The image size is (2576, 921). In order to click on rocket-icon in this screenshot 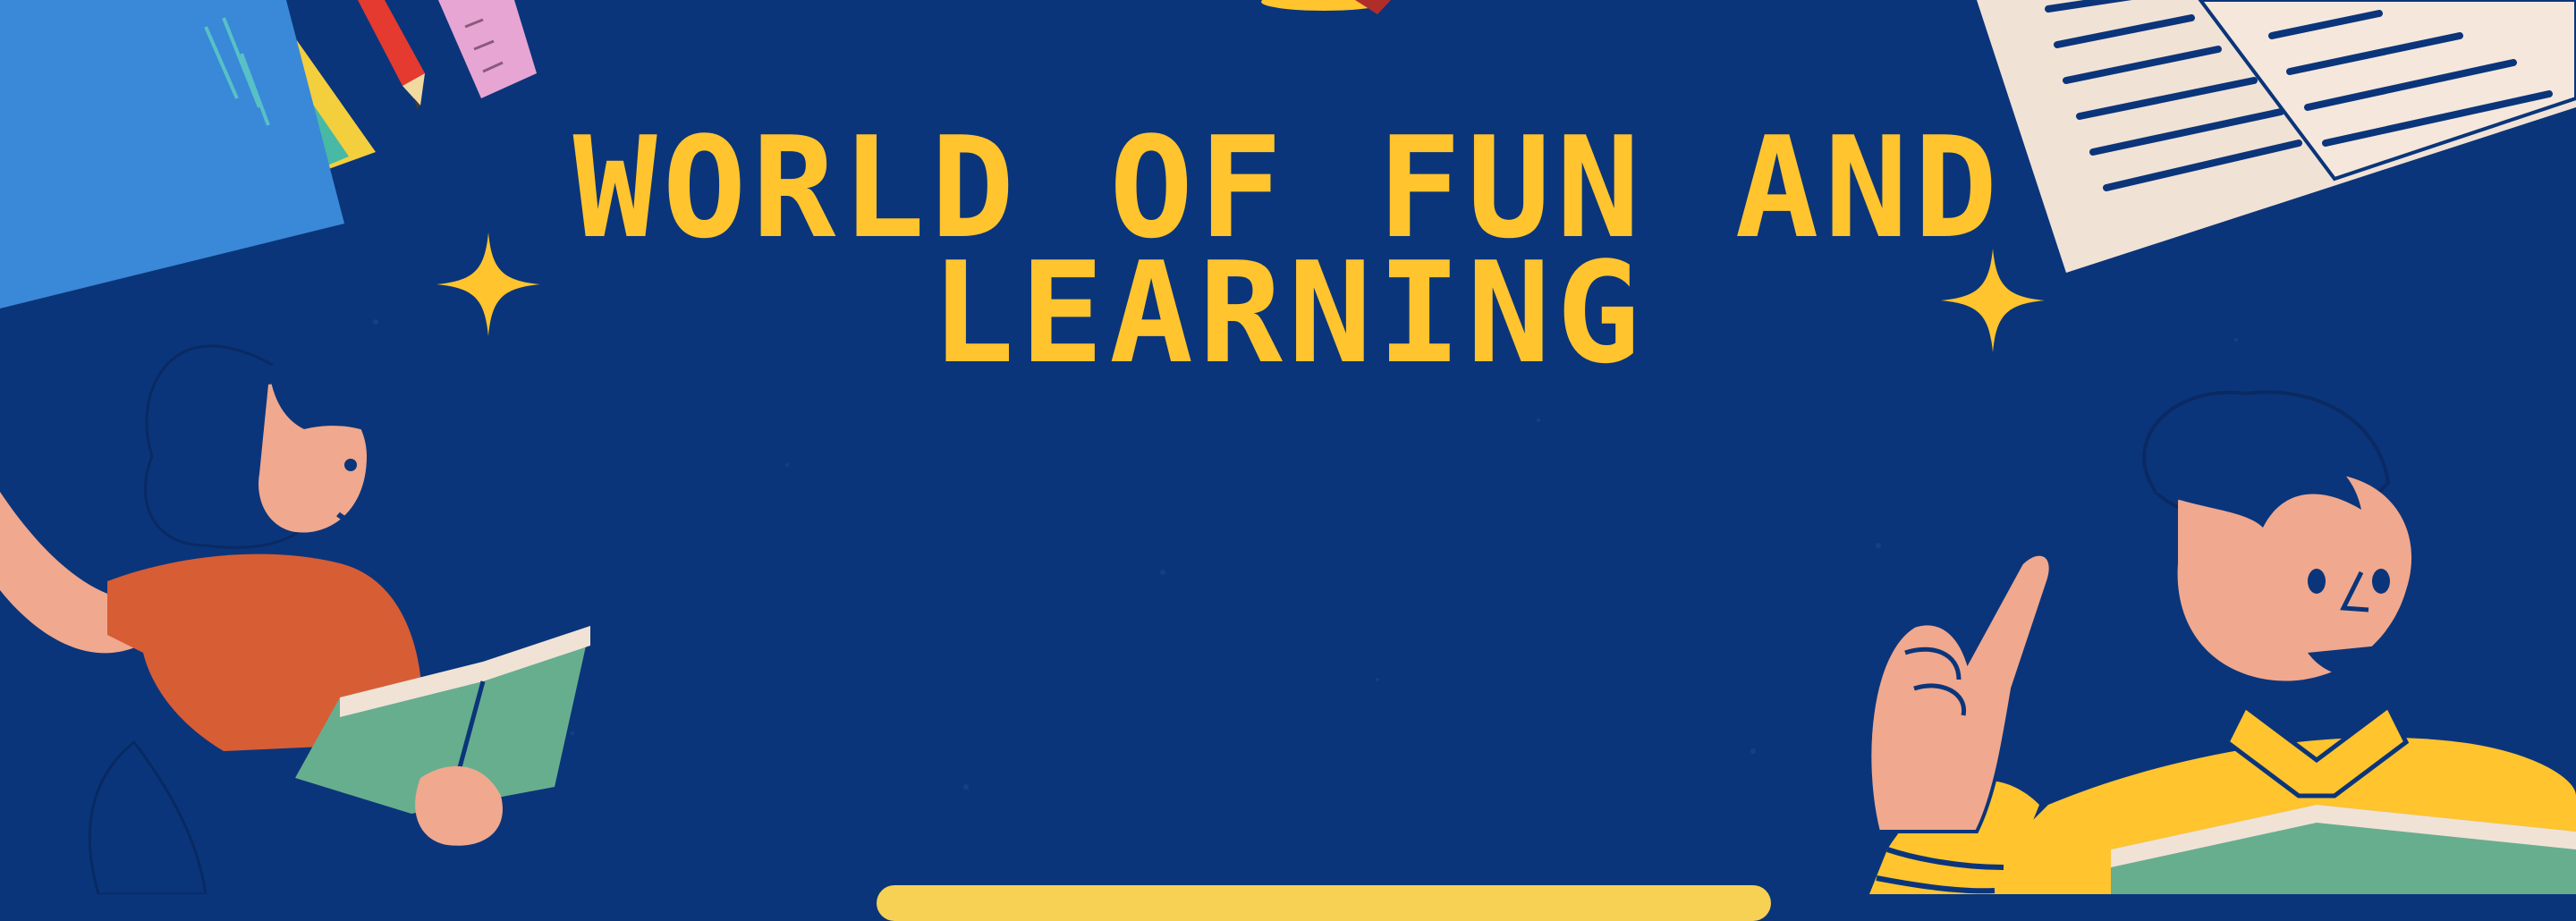, I will do `click(1326, 7)`.